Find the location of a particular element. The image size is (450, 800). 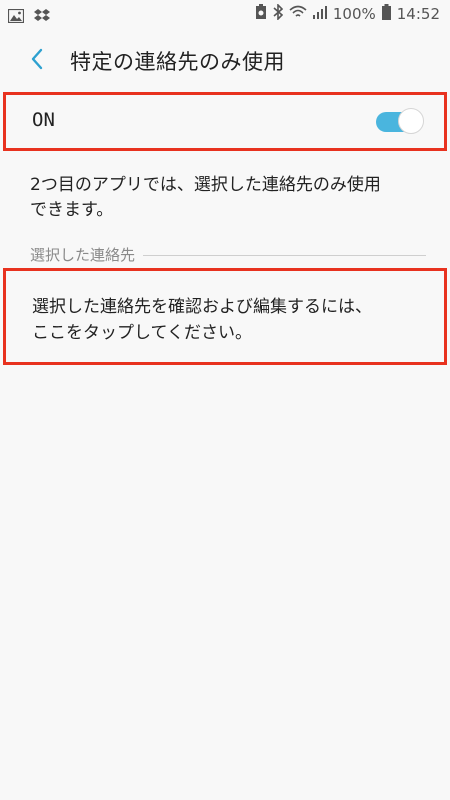

status-bar-right: 100% 14:52 is located at coordinates (347, 13).